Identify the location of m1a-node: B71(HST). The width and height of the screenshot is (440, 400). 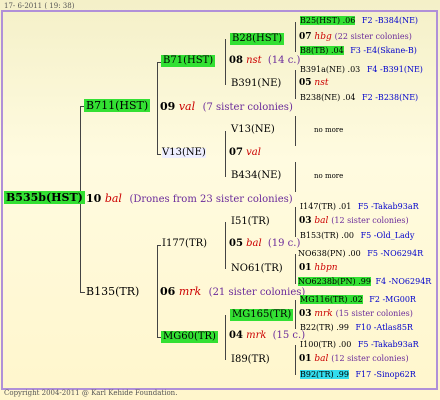
(188, 61).